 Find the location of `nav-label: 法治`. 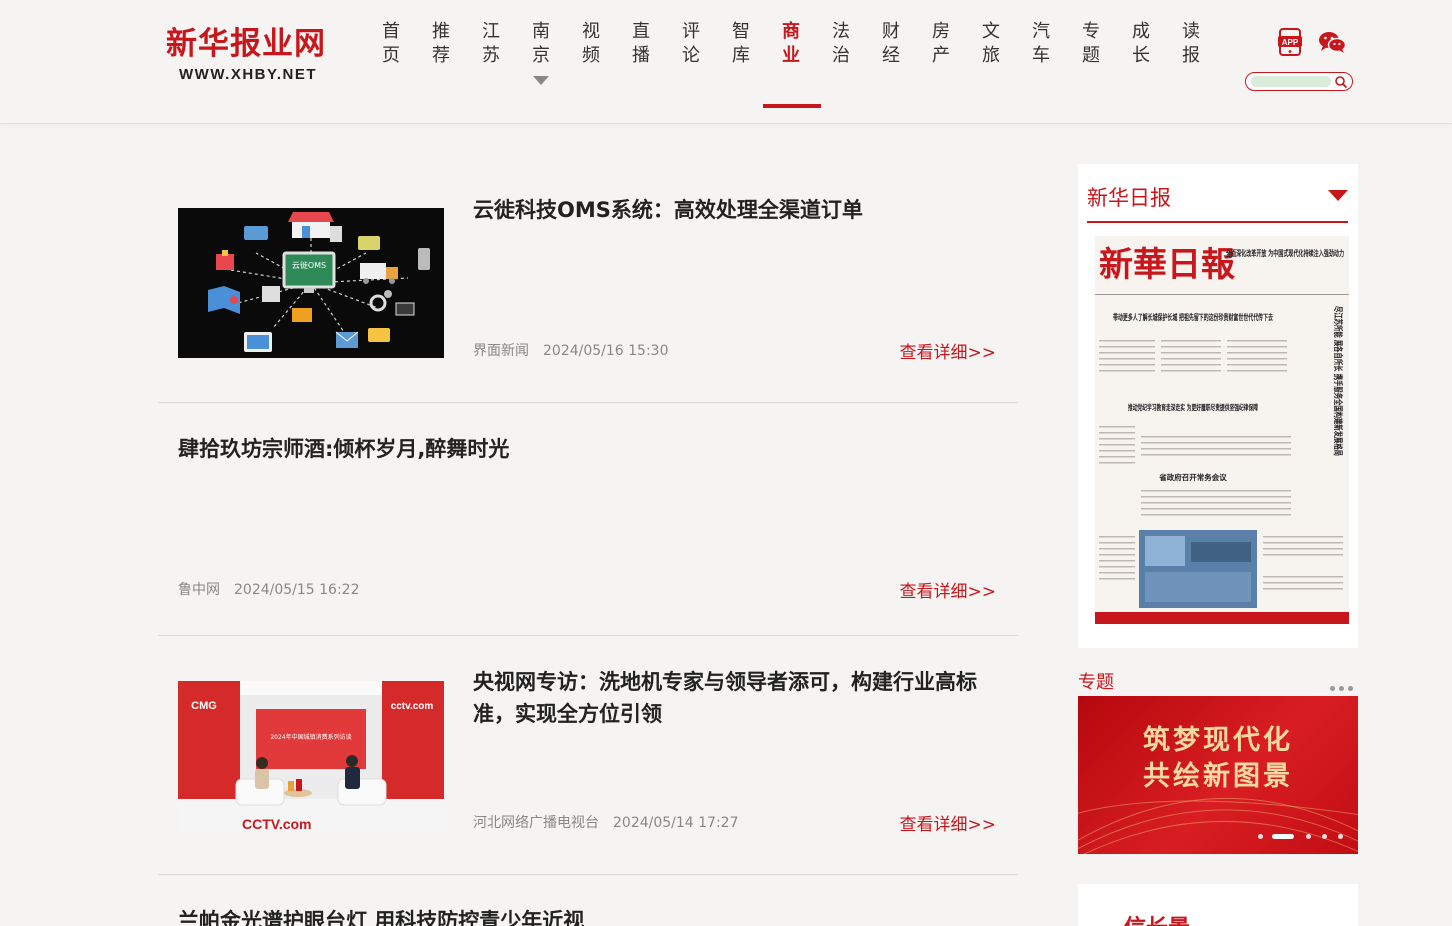

nav-label: 法治 is located at coordinates (841, 43).